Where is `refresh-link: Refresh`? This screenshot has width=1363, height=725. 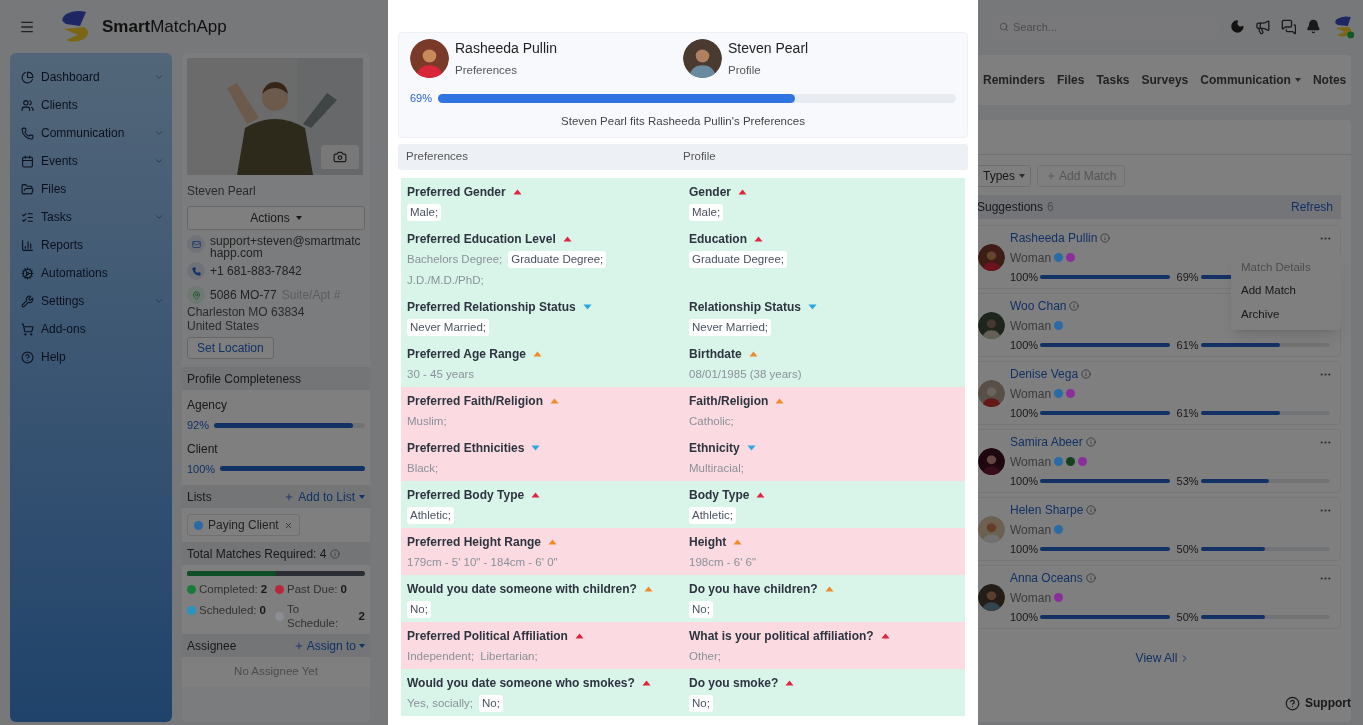
refresh-link: Refresh is located at coordinates (1311, 207).